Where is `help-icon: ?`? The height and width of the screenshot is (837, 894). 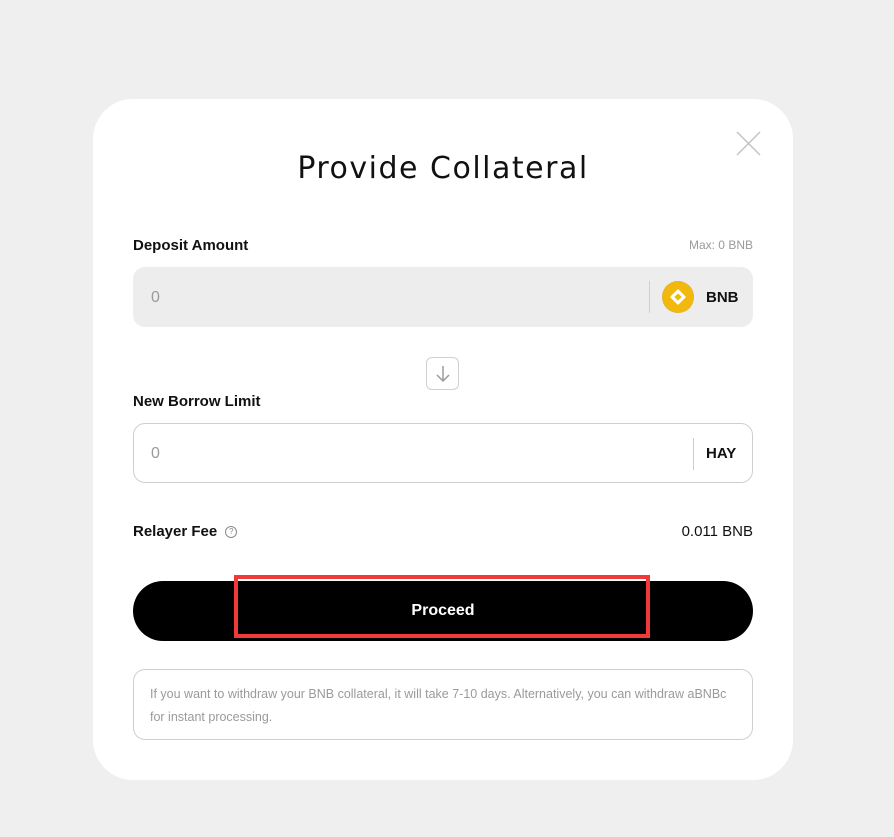 help-icon: ? is located at coordinates (231, 531).